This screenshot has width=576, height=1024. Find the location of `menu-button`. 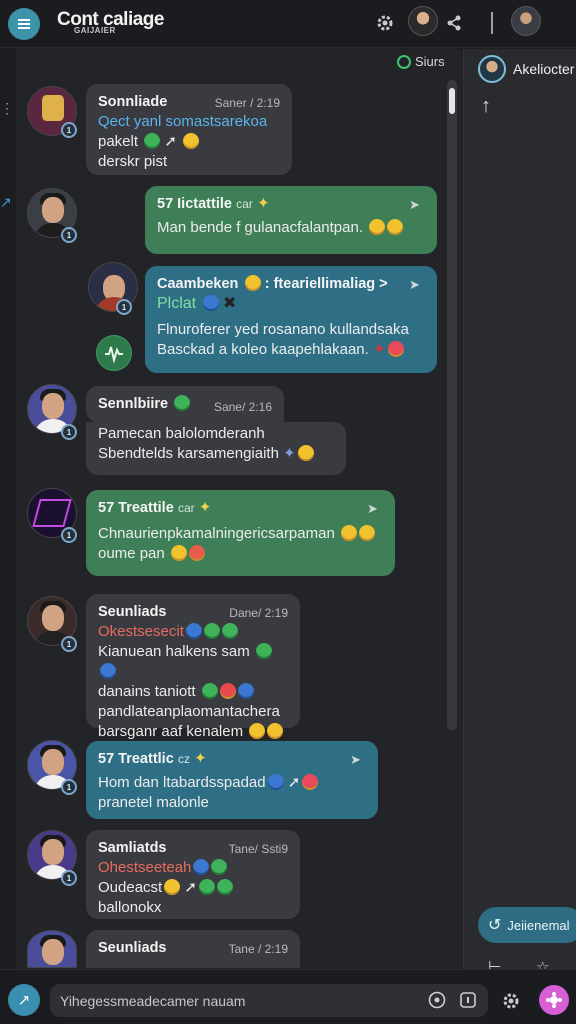

menu-button is located at coordinates (24, 24).